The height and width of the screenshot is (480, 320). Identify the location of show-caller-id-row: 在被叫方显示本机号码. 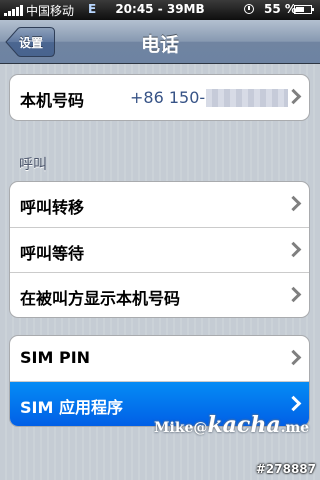
(159, 294).